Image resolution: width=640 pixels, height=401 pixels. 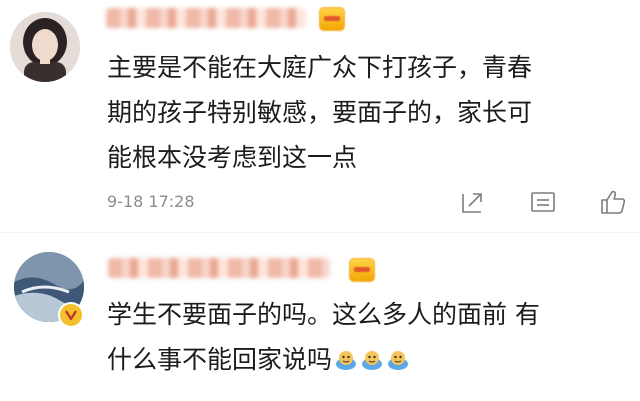 I want to click on like-icon, so click(x=613, y=202).